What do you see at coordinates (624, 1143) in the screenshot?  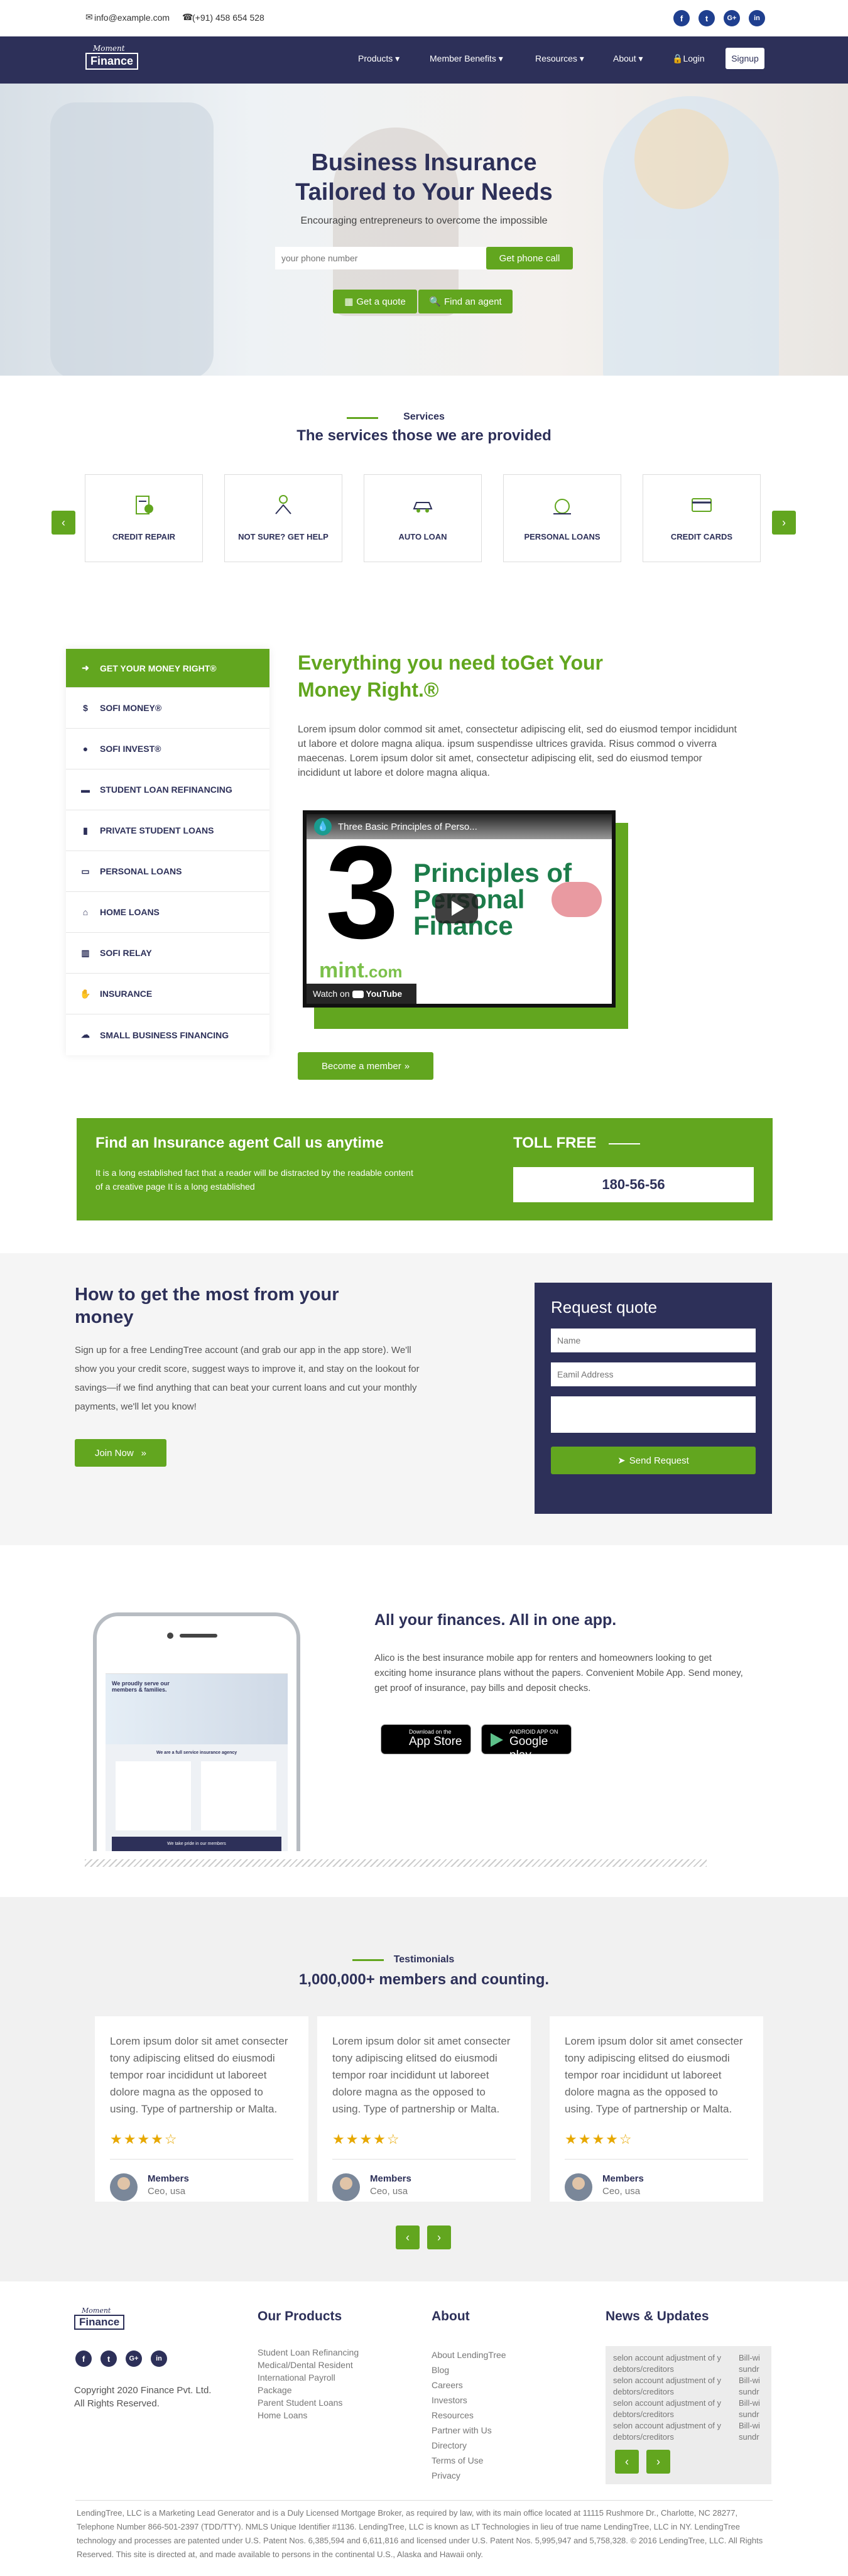 I see `toll-line` at bounding box center [624, 1143].